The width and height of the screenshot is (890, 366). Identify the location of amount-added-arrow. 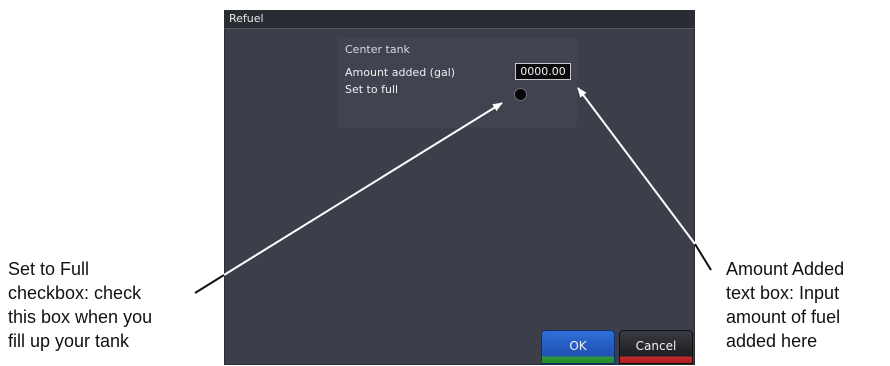
(636, 166).